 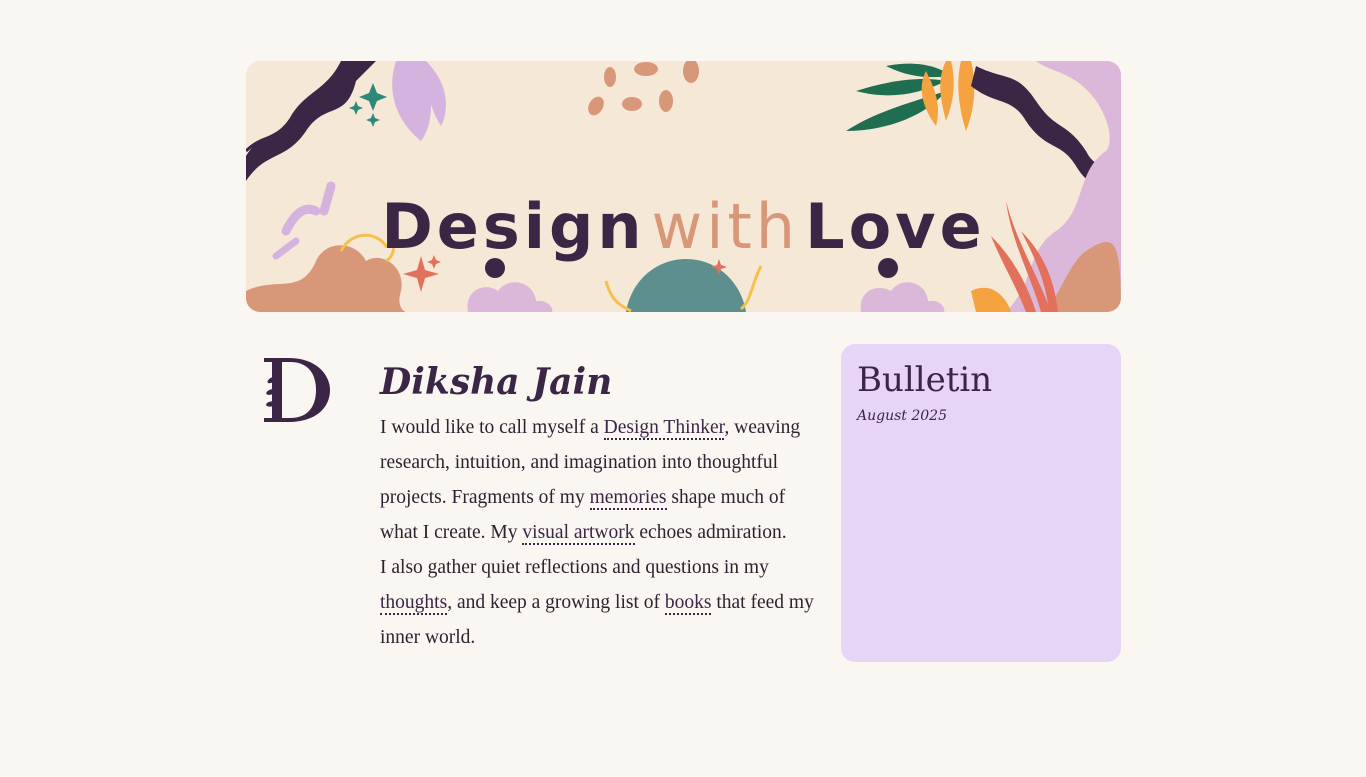 What do you see at coordinates (414, 603) in the screenshot?
I see `thoughts-link: thoughts` at bounding box center [414, 603].